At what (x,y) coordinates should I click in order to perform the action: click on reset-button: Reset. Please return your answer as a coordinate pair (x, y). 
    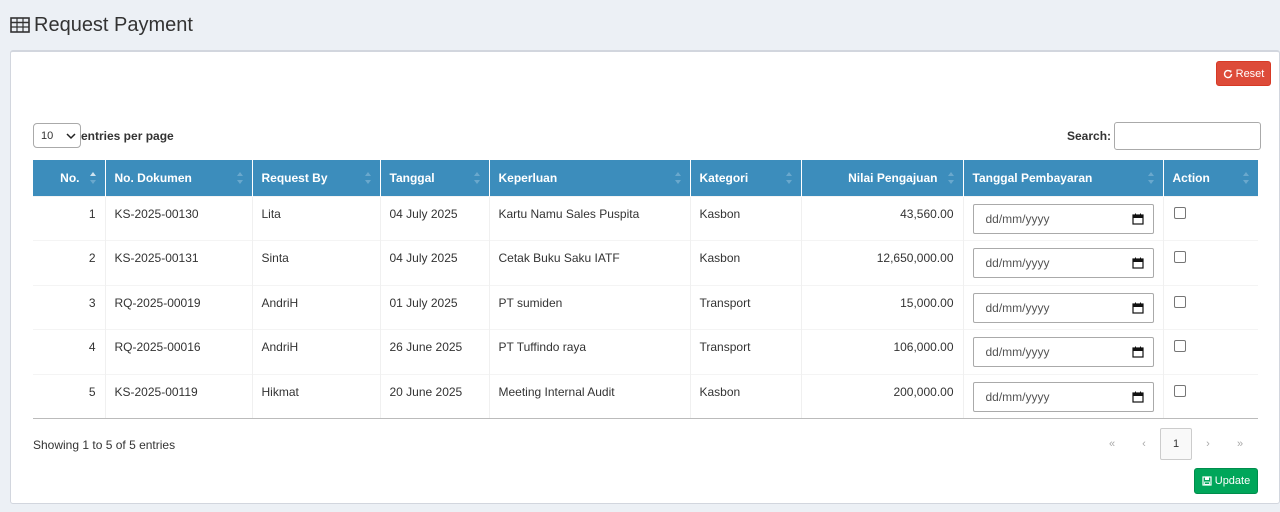
    Looking at the image, I should click on (1243, 73).